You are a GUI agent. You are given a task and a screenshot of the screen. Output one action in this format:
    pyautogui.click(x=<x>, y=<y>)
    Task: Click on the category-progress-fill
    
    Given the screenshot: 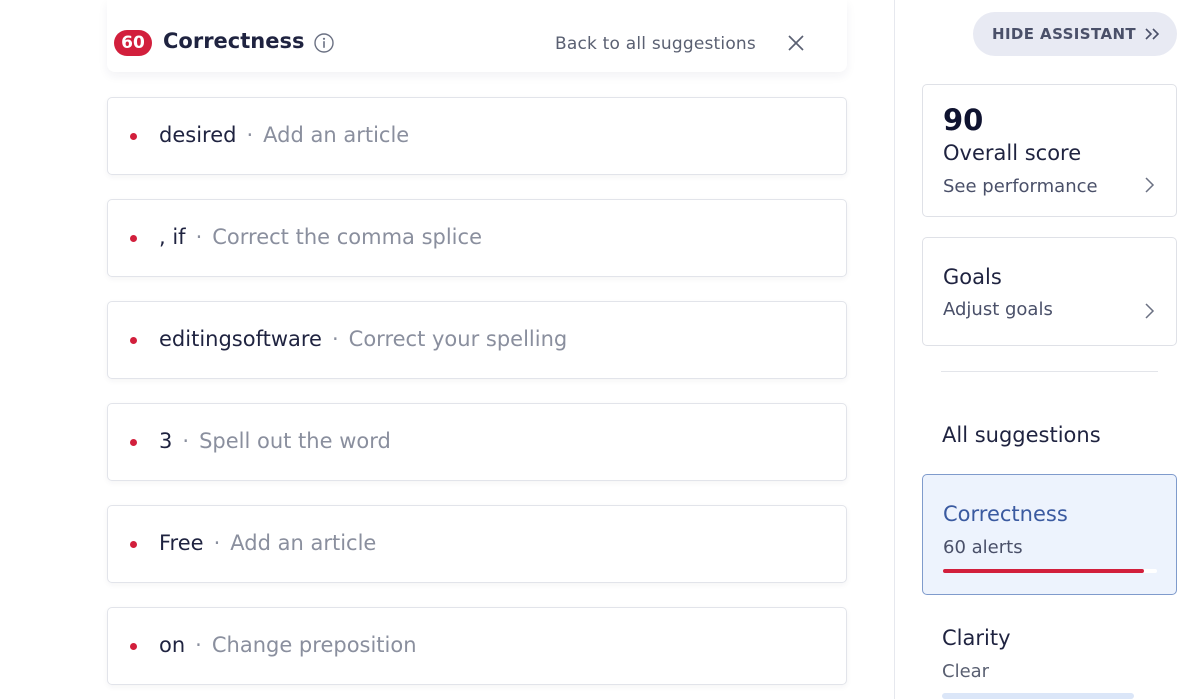 What is the action you would take?
    pyautogui.click(x=1044, y=571)
    